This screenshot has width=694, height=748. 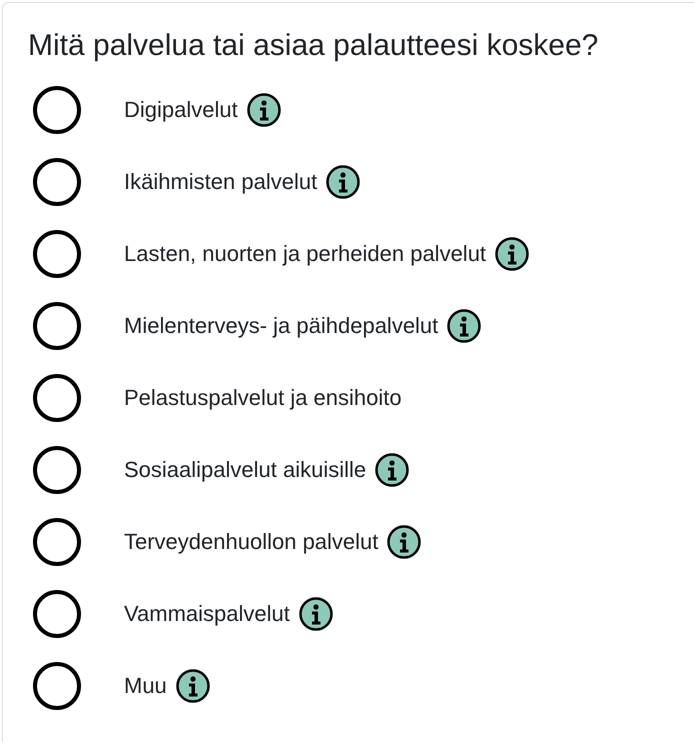 I want to click on option-label: Muu, so click(x=145, y=686).